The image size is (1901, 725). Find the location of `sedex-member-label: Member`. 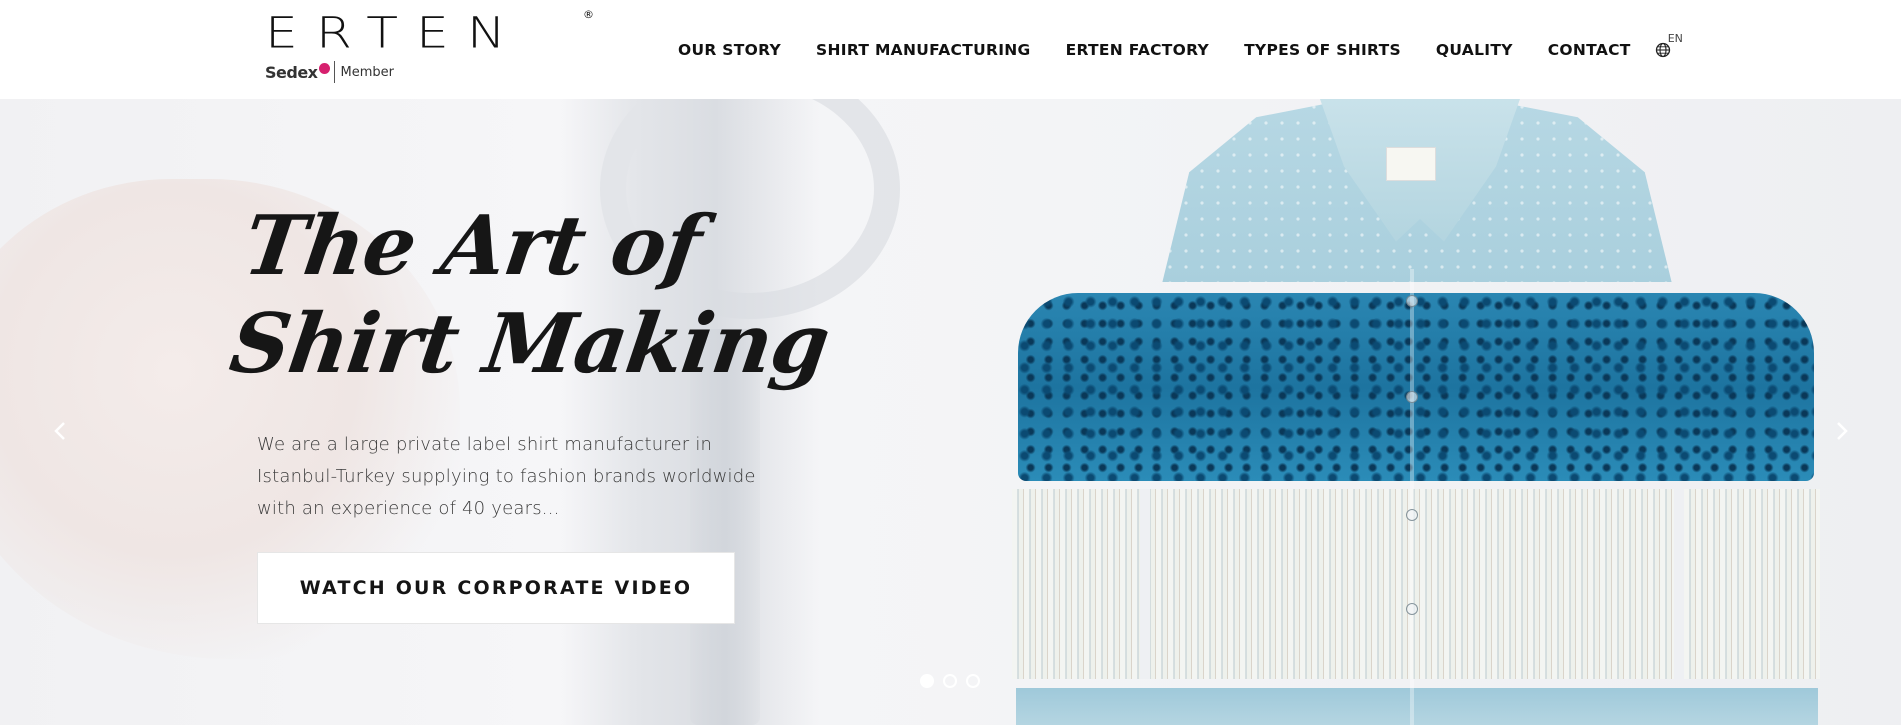

sedex-member-label: Member is located at coordinates (367, 72).